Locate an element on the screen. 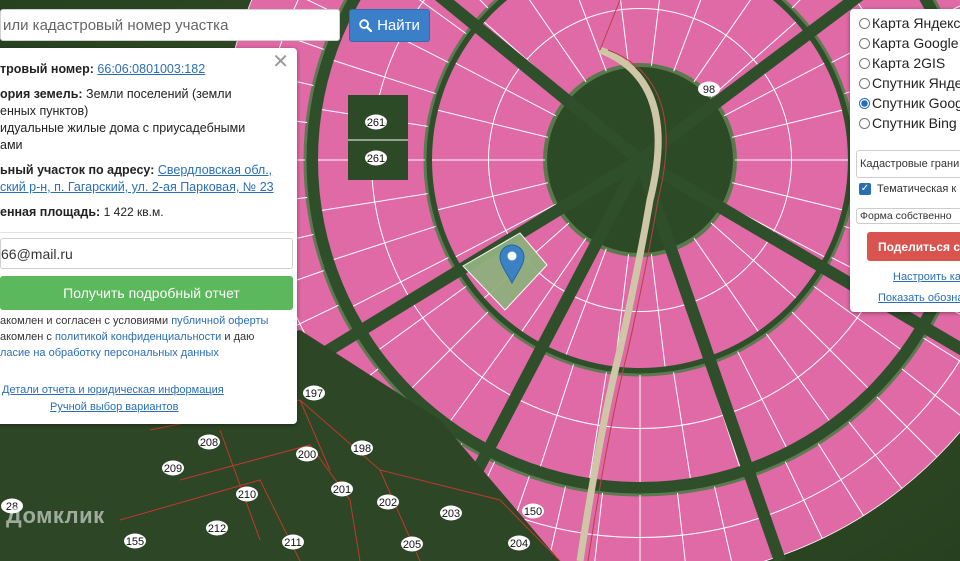 This screenshot has height=561, width=960. lot-number-label: 203 is located at coordinates (451, 514).